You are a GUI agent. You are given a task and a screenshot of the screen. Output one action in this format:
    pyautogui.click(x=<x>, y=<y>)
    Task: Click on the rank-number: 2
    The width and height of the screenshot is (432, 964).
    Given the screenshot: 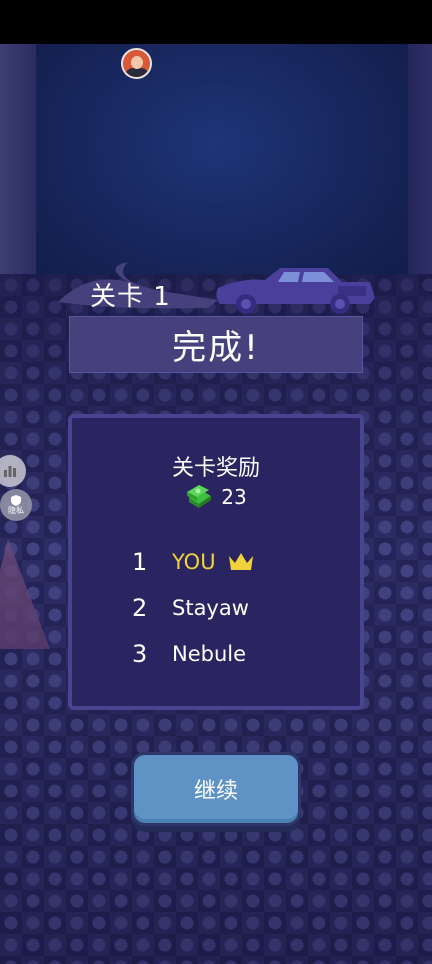 What is the action you would take?
    pyautogui.click(x=140, y=608)
    